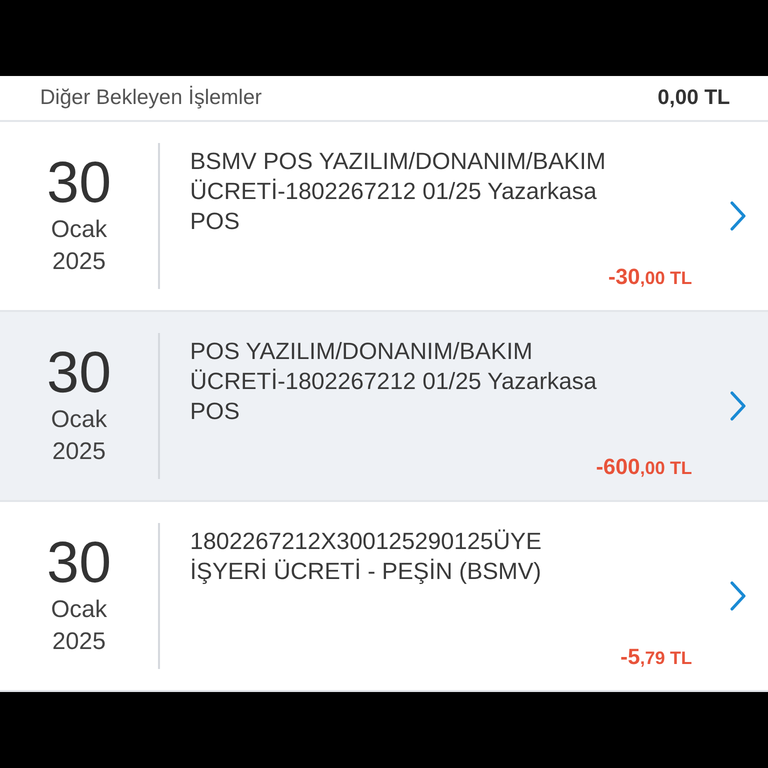  Describe the element at coordinates (650, 277) in the screenshot. I see `transaction-amount: -30,00 TL` at that location.